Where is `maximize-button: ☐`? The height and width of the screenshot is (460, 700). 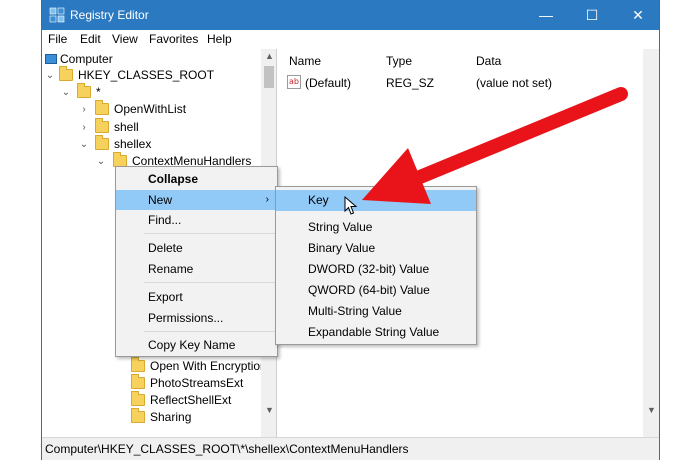 maximize-button: ☐ is located at coordinates (592, 15).